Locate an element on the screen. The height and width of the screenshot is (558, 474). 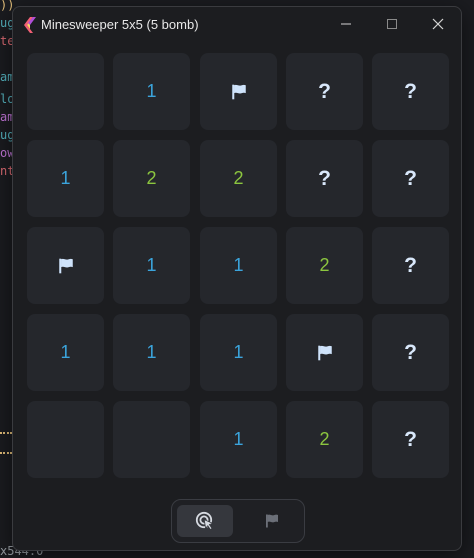
board-cell-r4-c4 is located at coordinates (324, 352).